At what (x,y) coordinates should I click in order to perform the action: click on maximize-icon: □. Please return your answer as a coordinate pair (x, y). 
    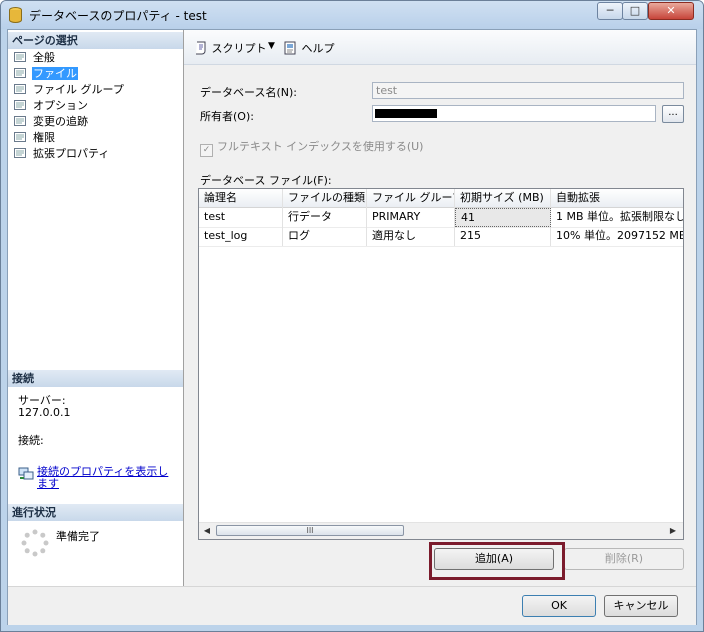
    Looking at the image, I should click on (635, 10).